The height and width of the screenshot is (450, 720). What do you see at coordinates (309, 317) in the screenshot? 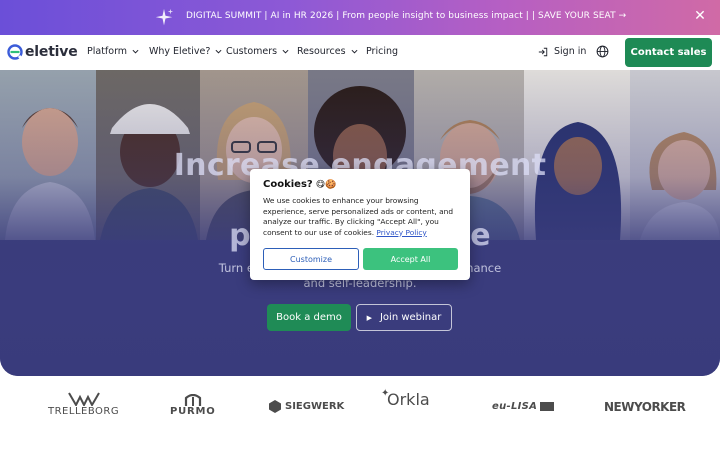
I see `book-demo-button: Book a demo` at bounding box center [309, 317].